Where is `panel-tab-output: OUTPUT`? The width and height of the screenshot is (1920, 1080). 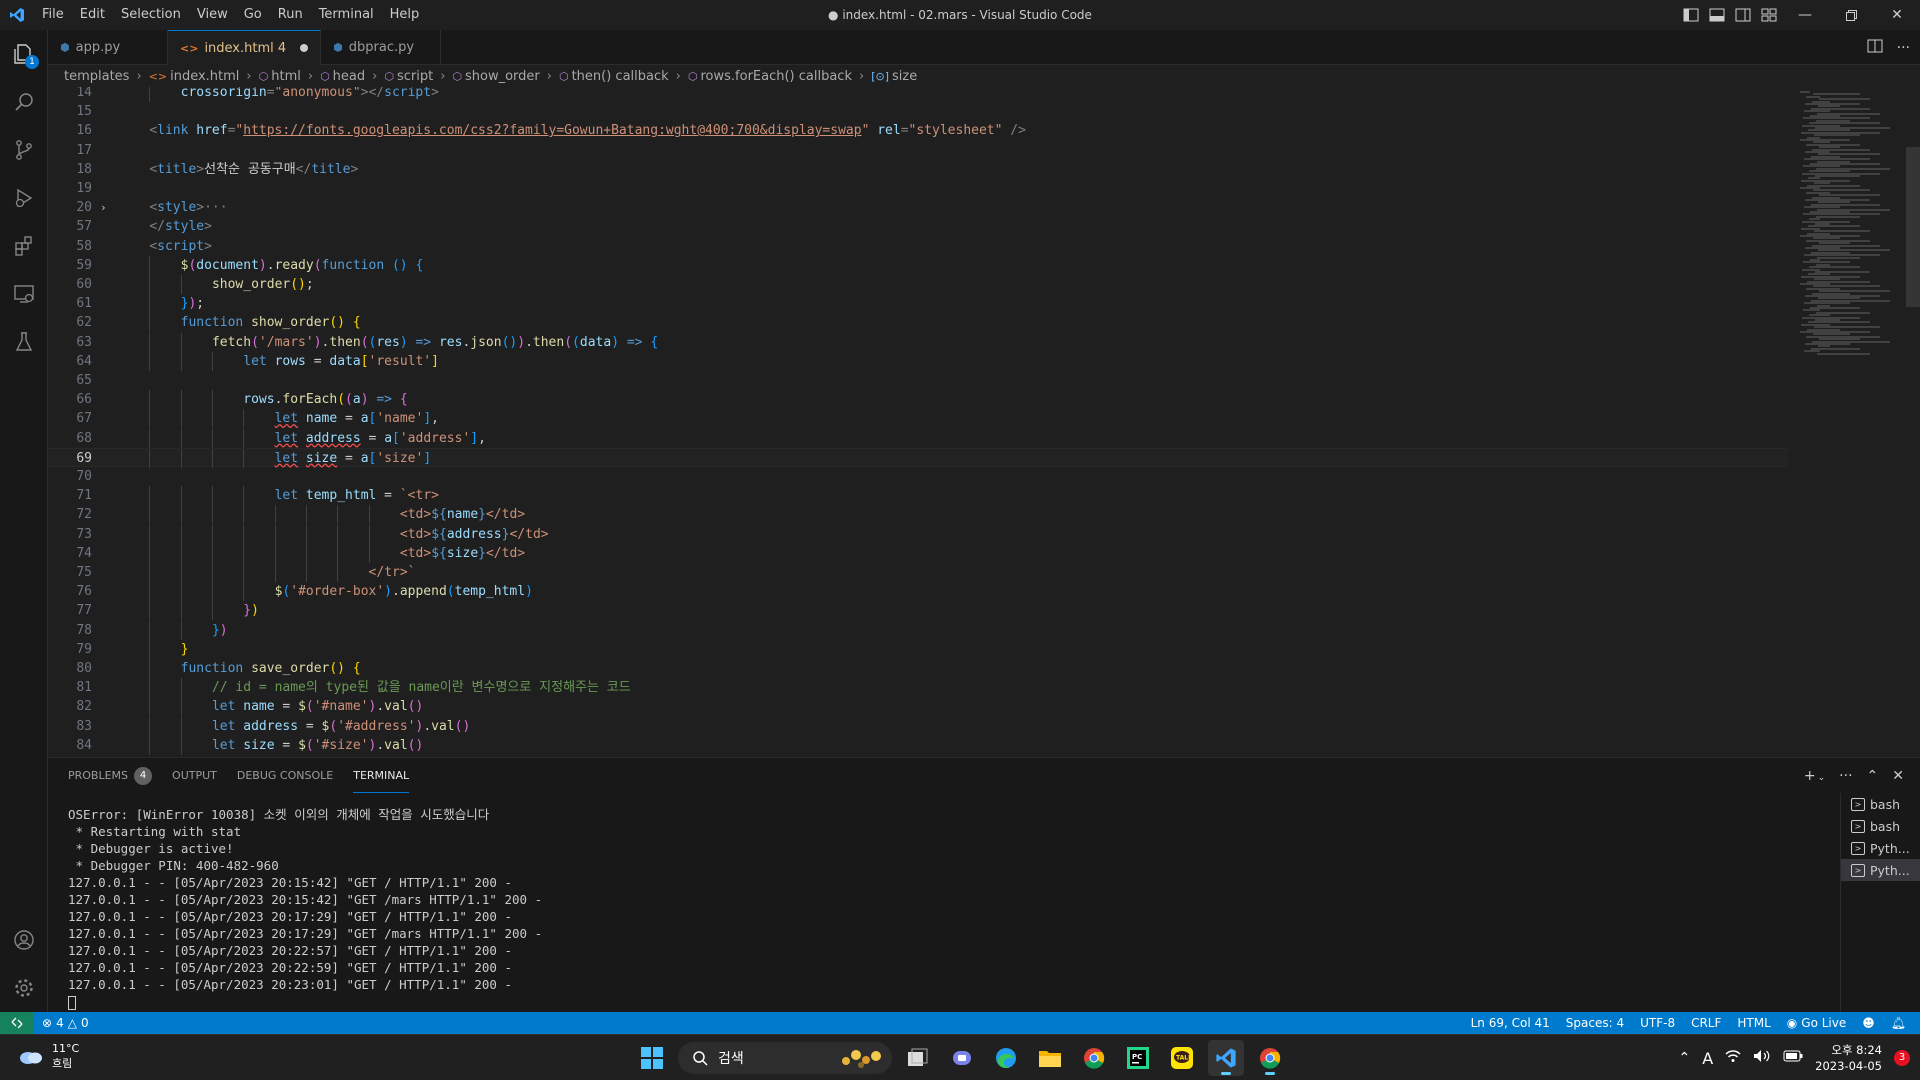
panel-tab-output: OUTPUT is located at coordinates (194, 775).